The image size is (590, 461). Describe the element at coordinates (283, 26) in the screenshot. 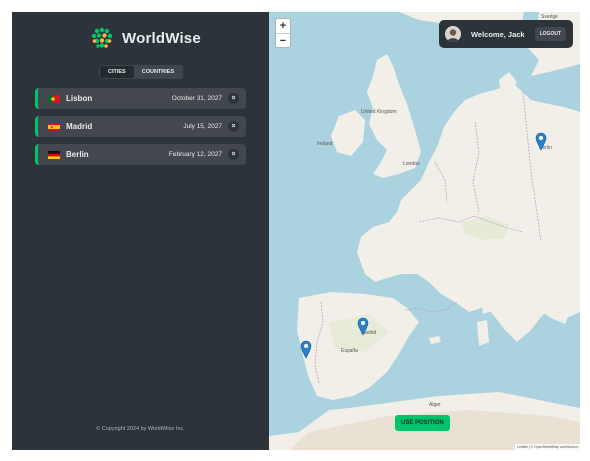

I see `zoom-in-button: +` at that location.